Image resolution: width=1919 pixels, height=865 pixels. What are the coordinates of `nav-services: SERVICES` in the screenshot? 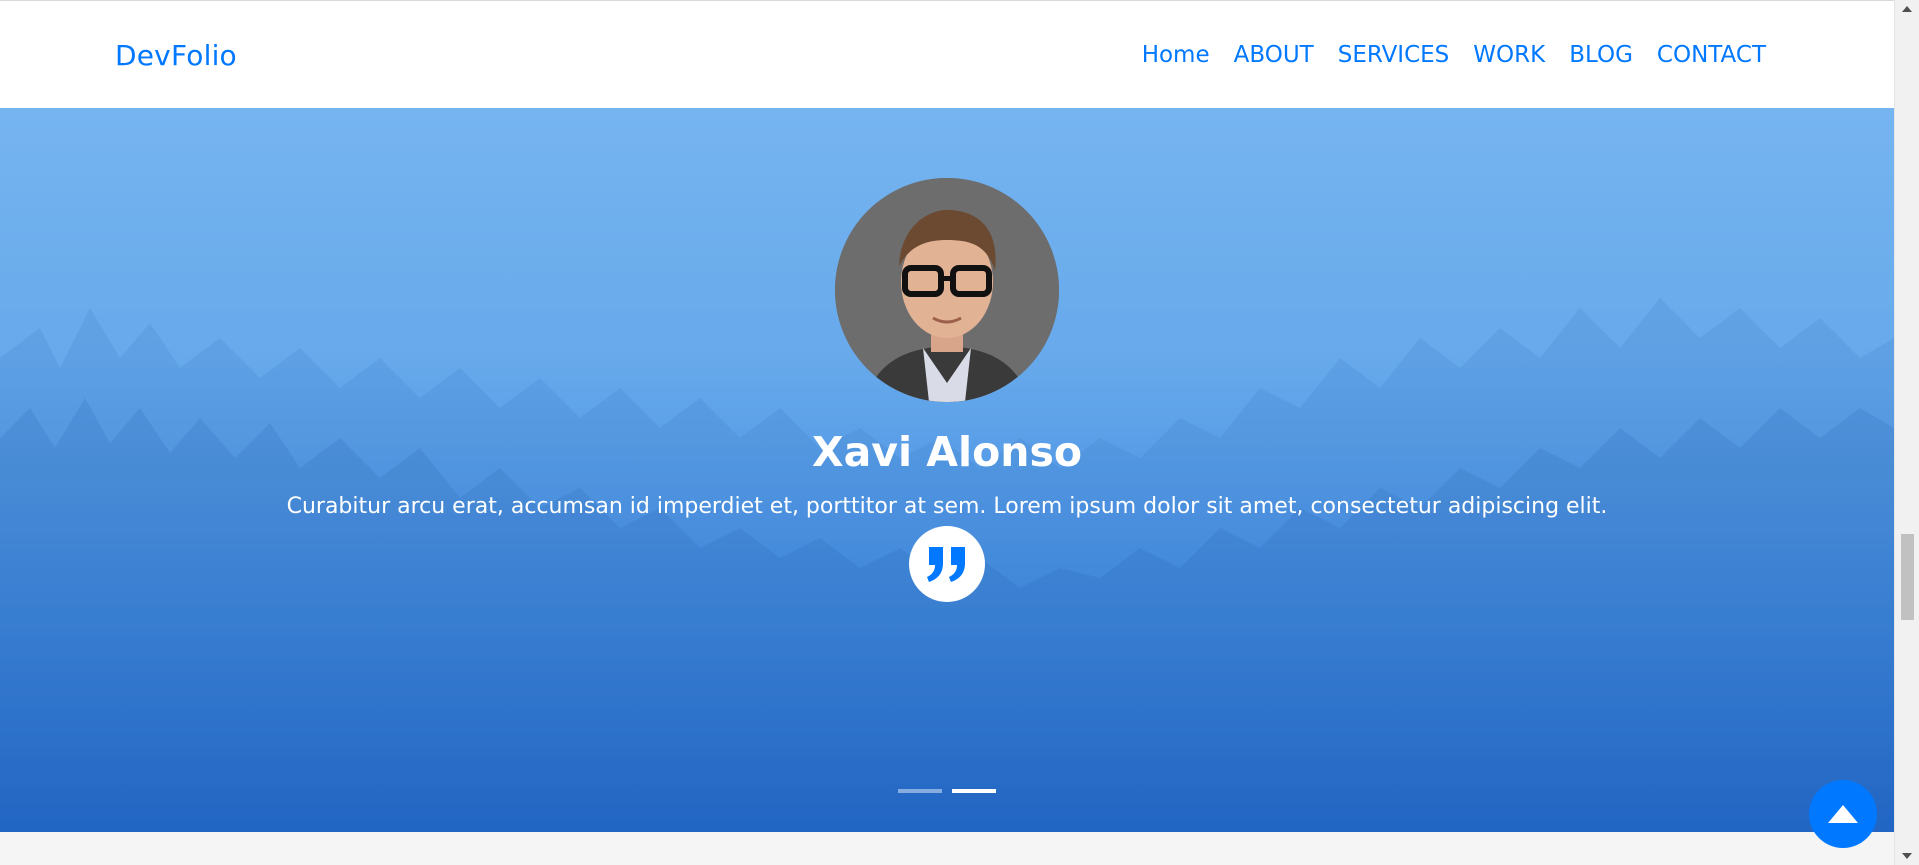 It's located at (1394, 55).